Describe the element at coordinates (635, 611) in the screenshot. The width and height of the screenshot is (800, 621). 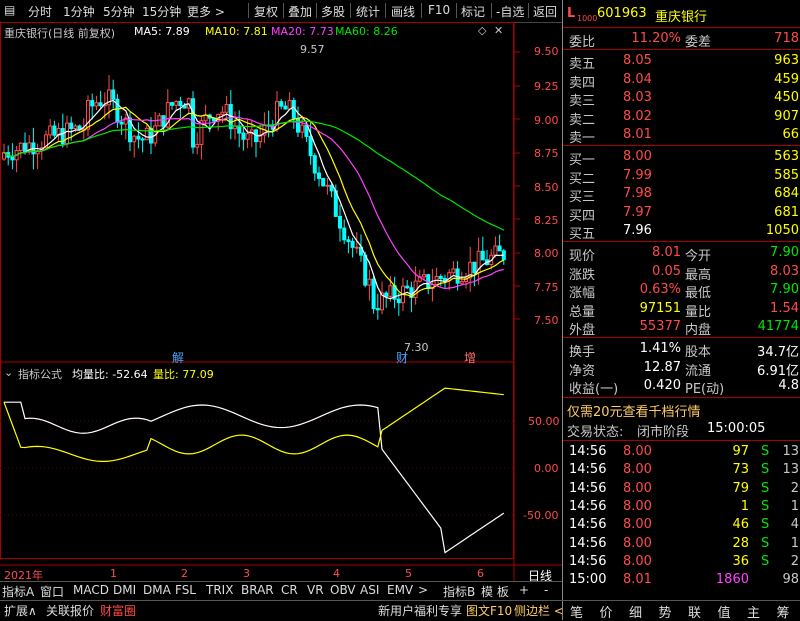
I see `panel-tab: 细` at that location.